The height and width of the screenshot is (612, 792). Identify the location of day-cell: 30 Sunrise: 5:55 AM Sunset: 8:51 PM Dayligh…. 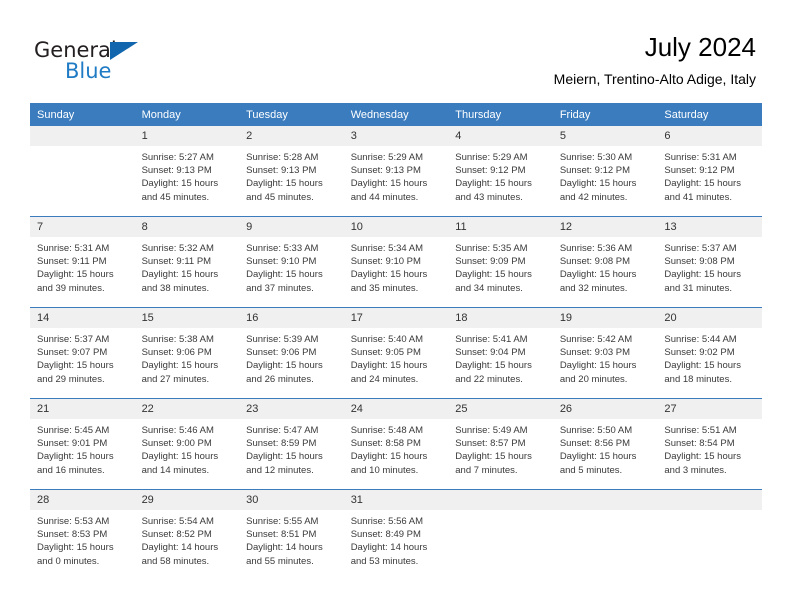
(291, 534).